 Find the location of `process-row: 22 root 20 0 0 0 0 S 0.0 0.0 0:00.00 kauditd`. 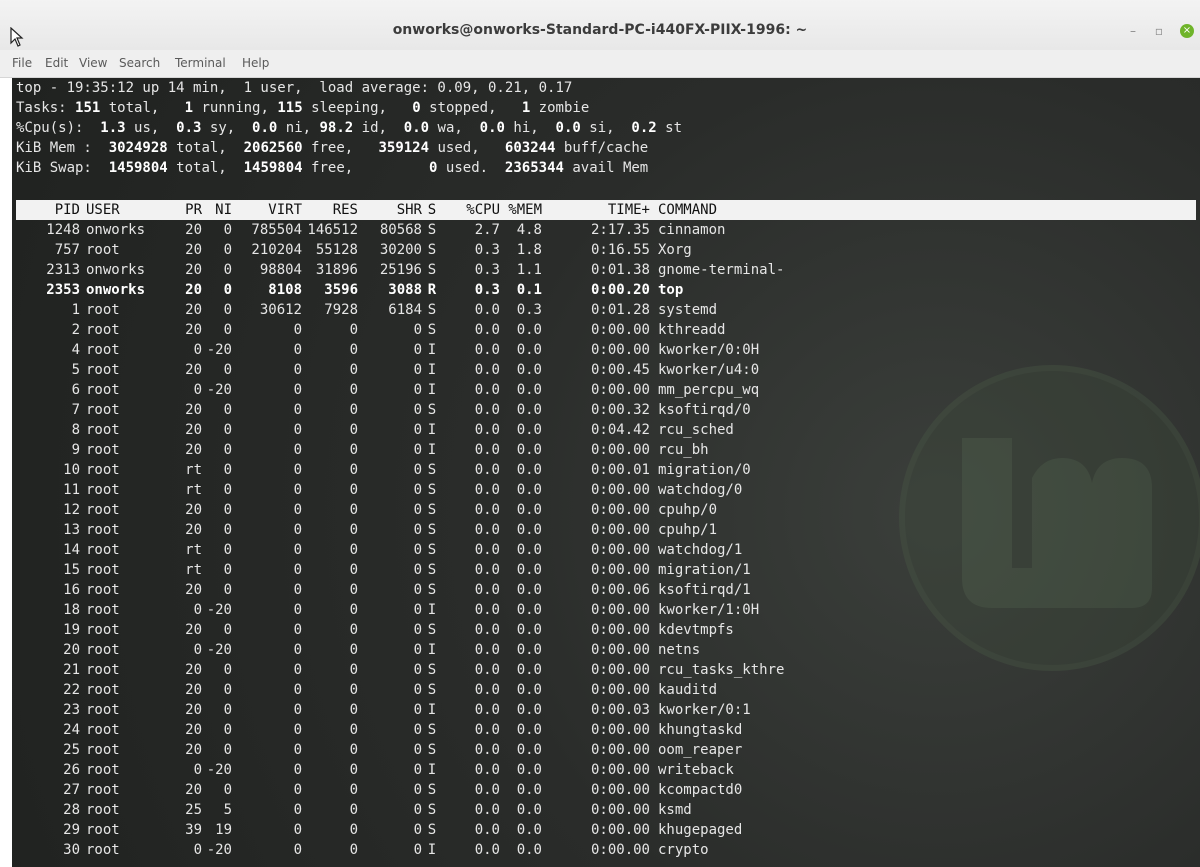

process-row: 22 root 20 0 0 0 0 S 0.0 0.0 0:00.00 kauditd is located at coordinates (606, 690).